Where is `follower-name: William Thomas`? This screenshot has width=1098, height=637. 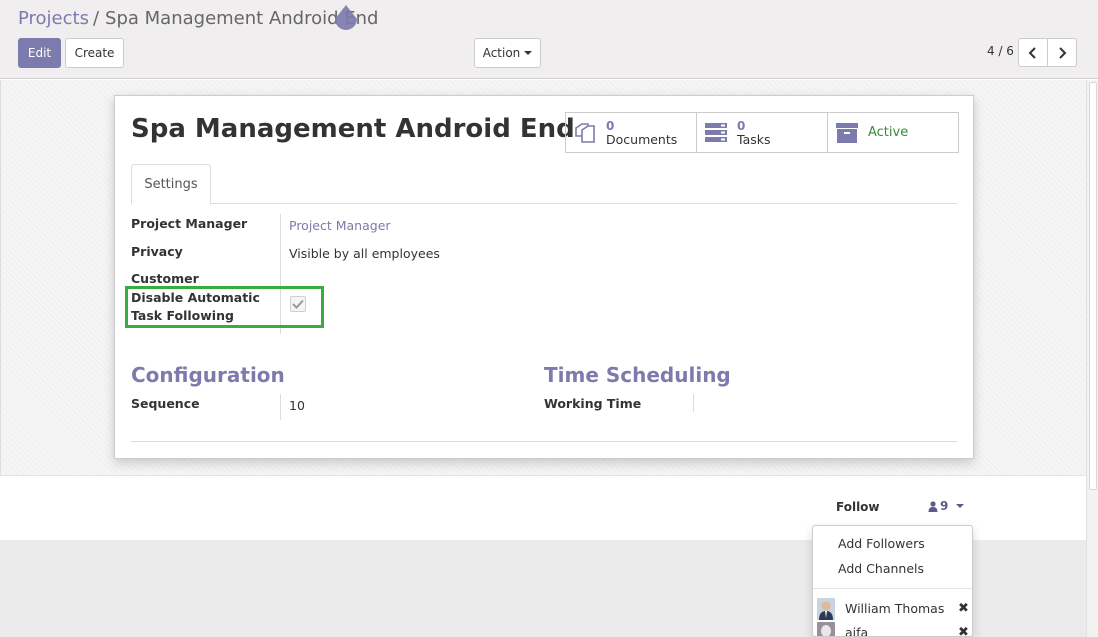
follower-name: William Thomas is located at coordinates (894, 608).